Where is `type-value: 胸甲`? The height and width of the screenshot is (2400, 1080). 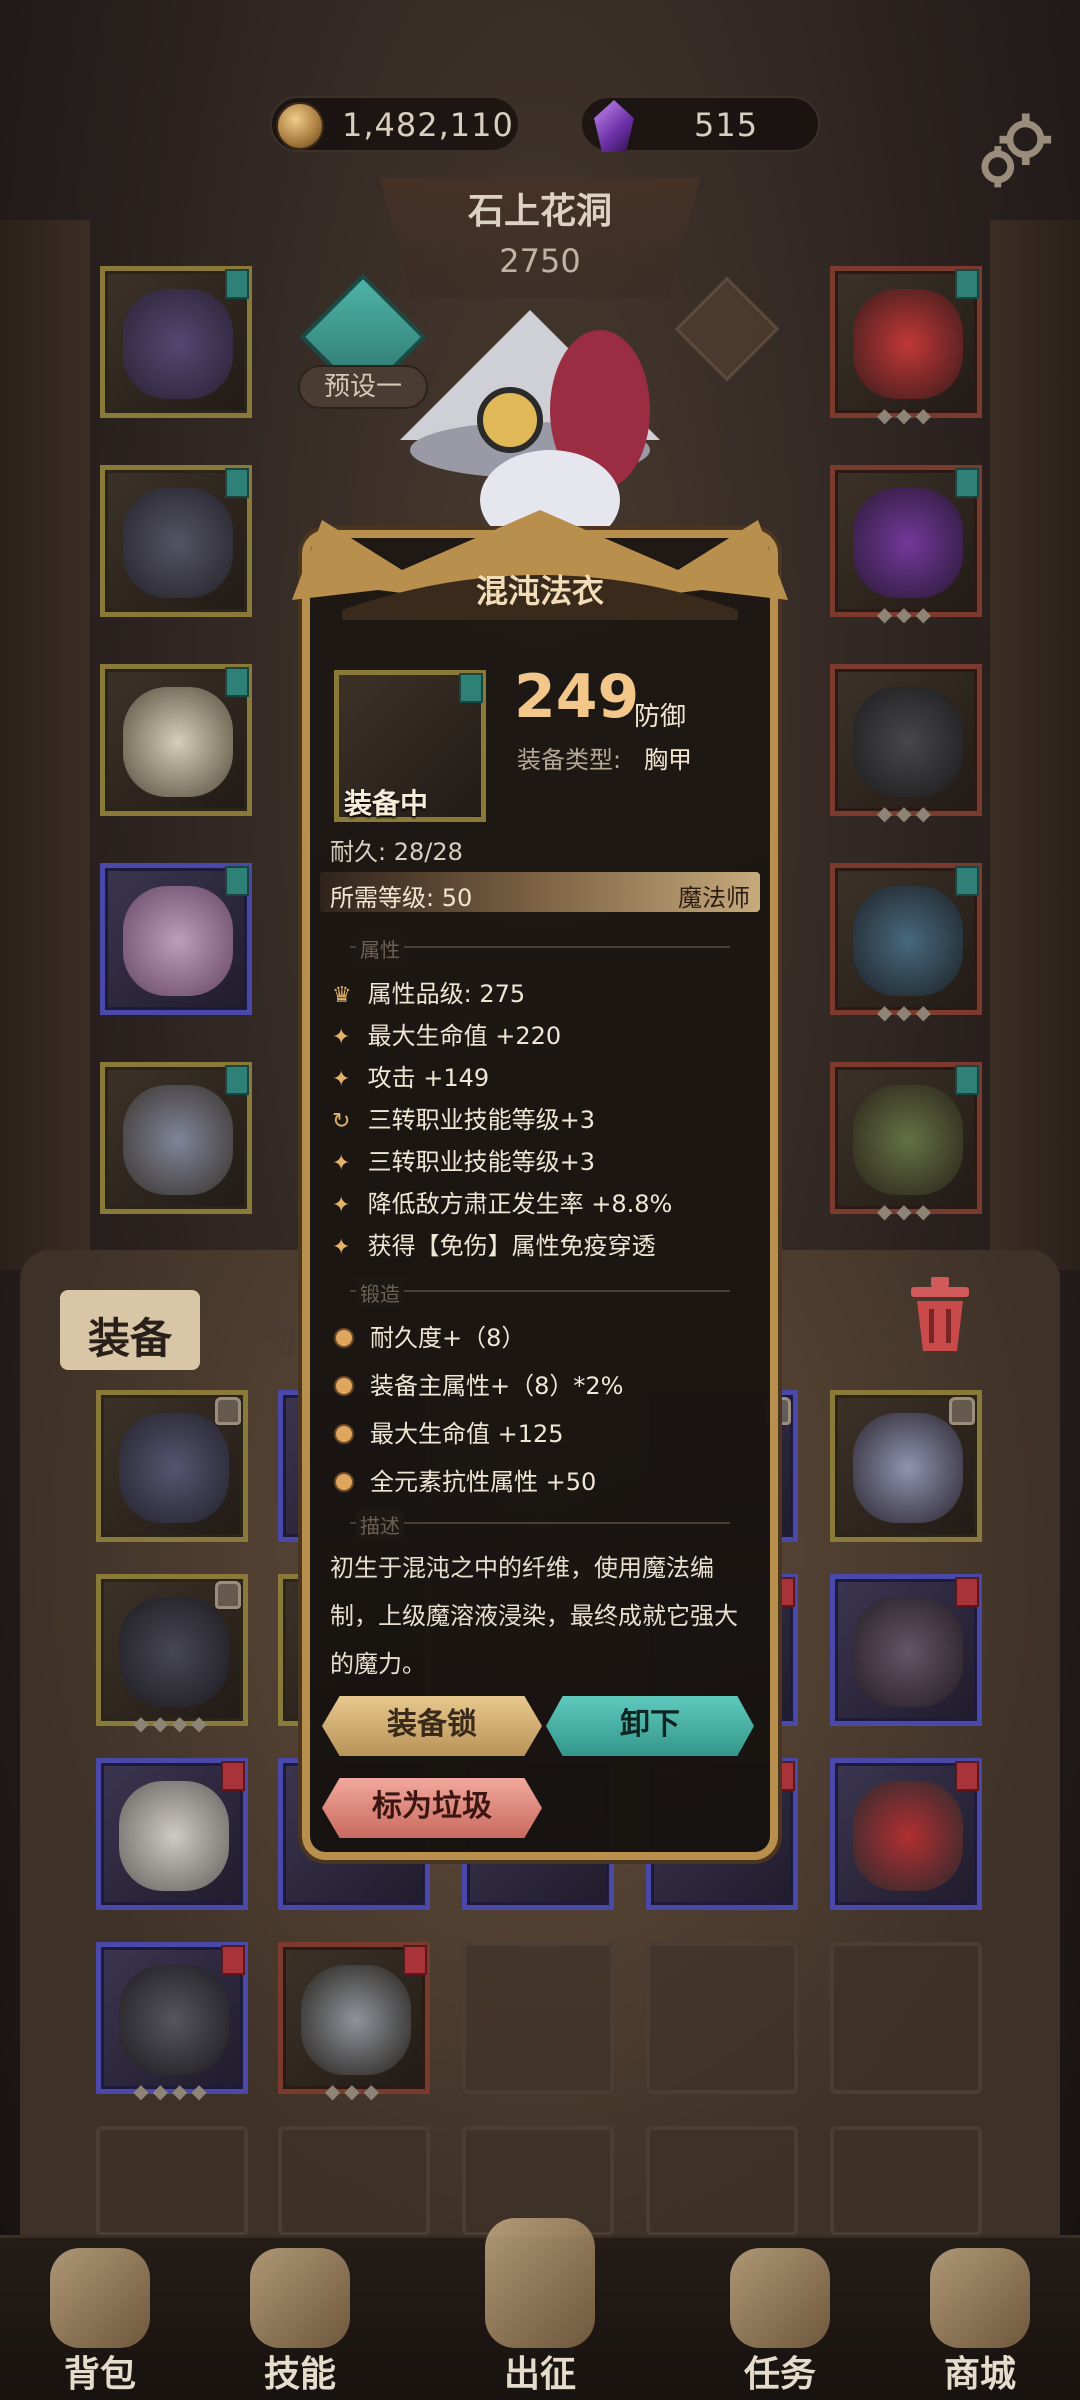 type-value: 胸甲 is located at coordinates (668, 760).